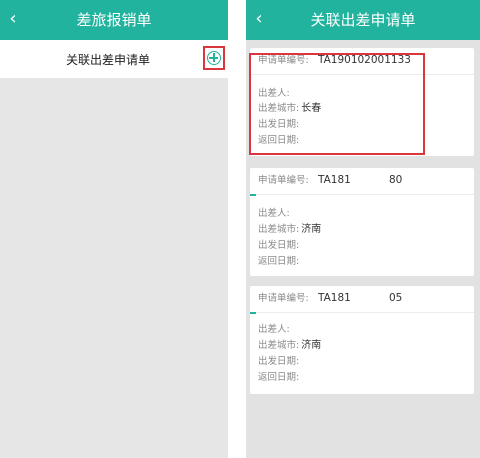 This screenshot has height=458, width=480. I want to click on add-circle-icon, so click(214, 58).